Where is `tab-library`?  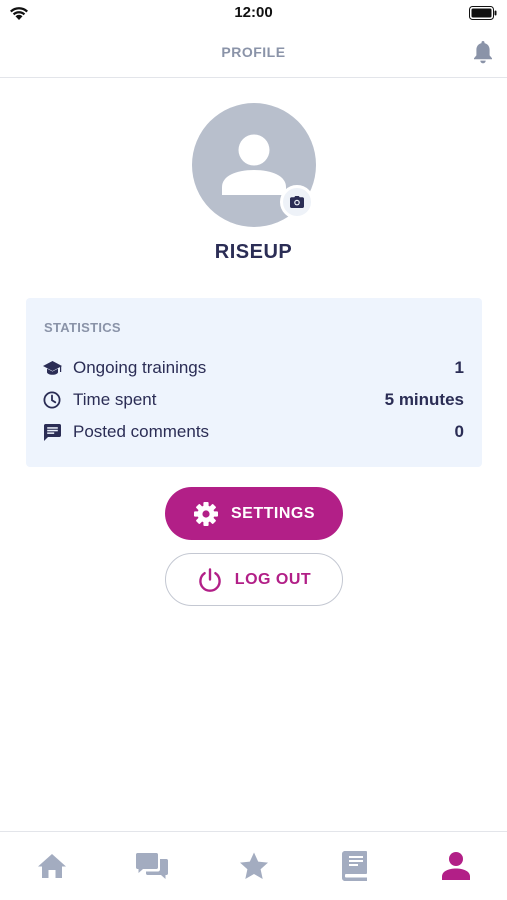
tab-library is located at coordinates (355, 866).